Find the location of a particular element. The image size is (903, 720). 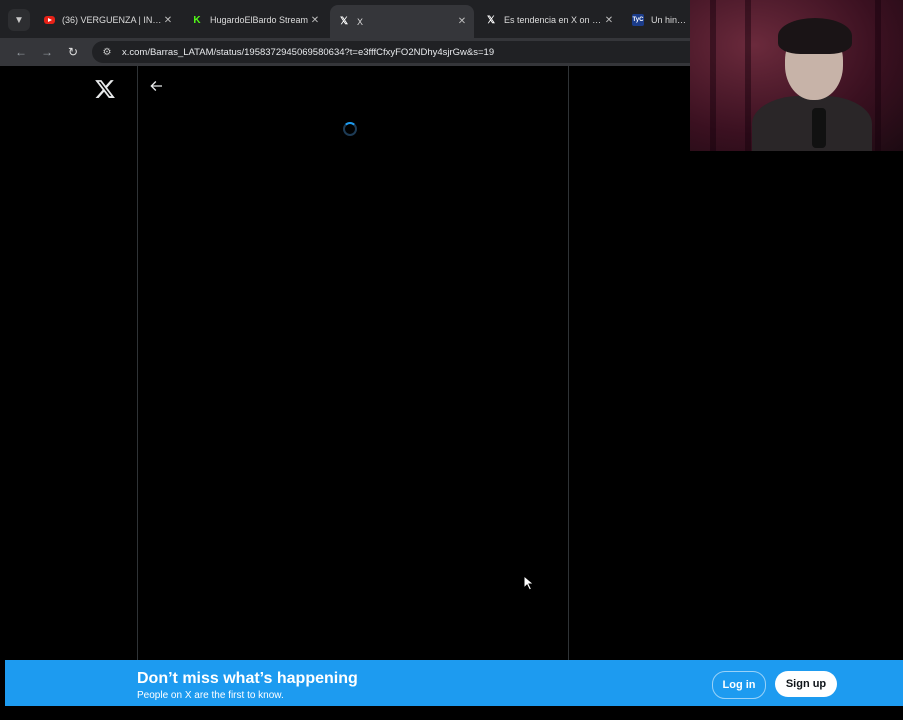

tab-title: (36) VERGUENZA | INDEP is located at coordinates (112, 20).